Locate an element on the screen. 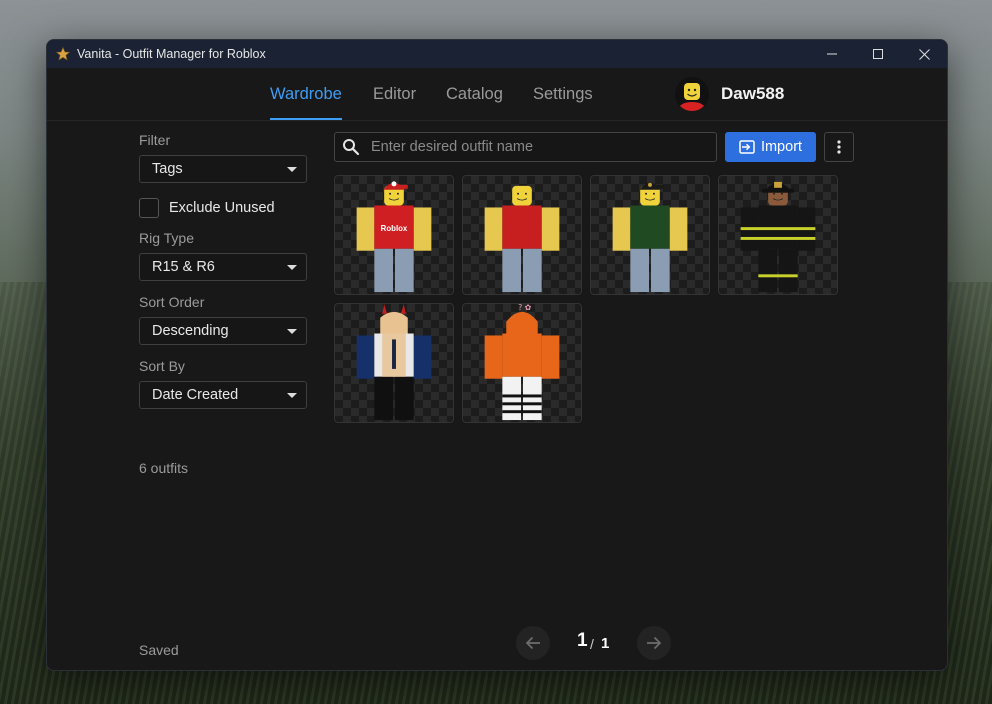 This screenshot has width=992, height=704. search-box is located at coordinates (525, 147).